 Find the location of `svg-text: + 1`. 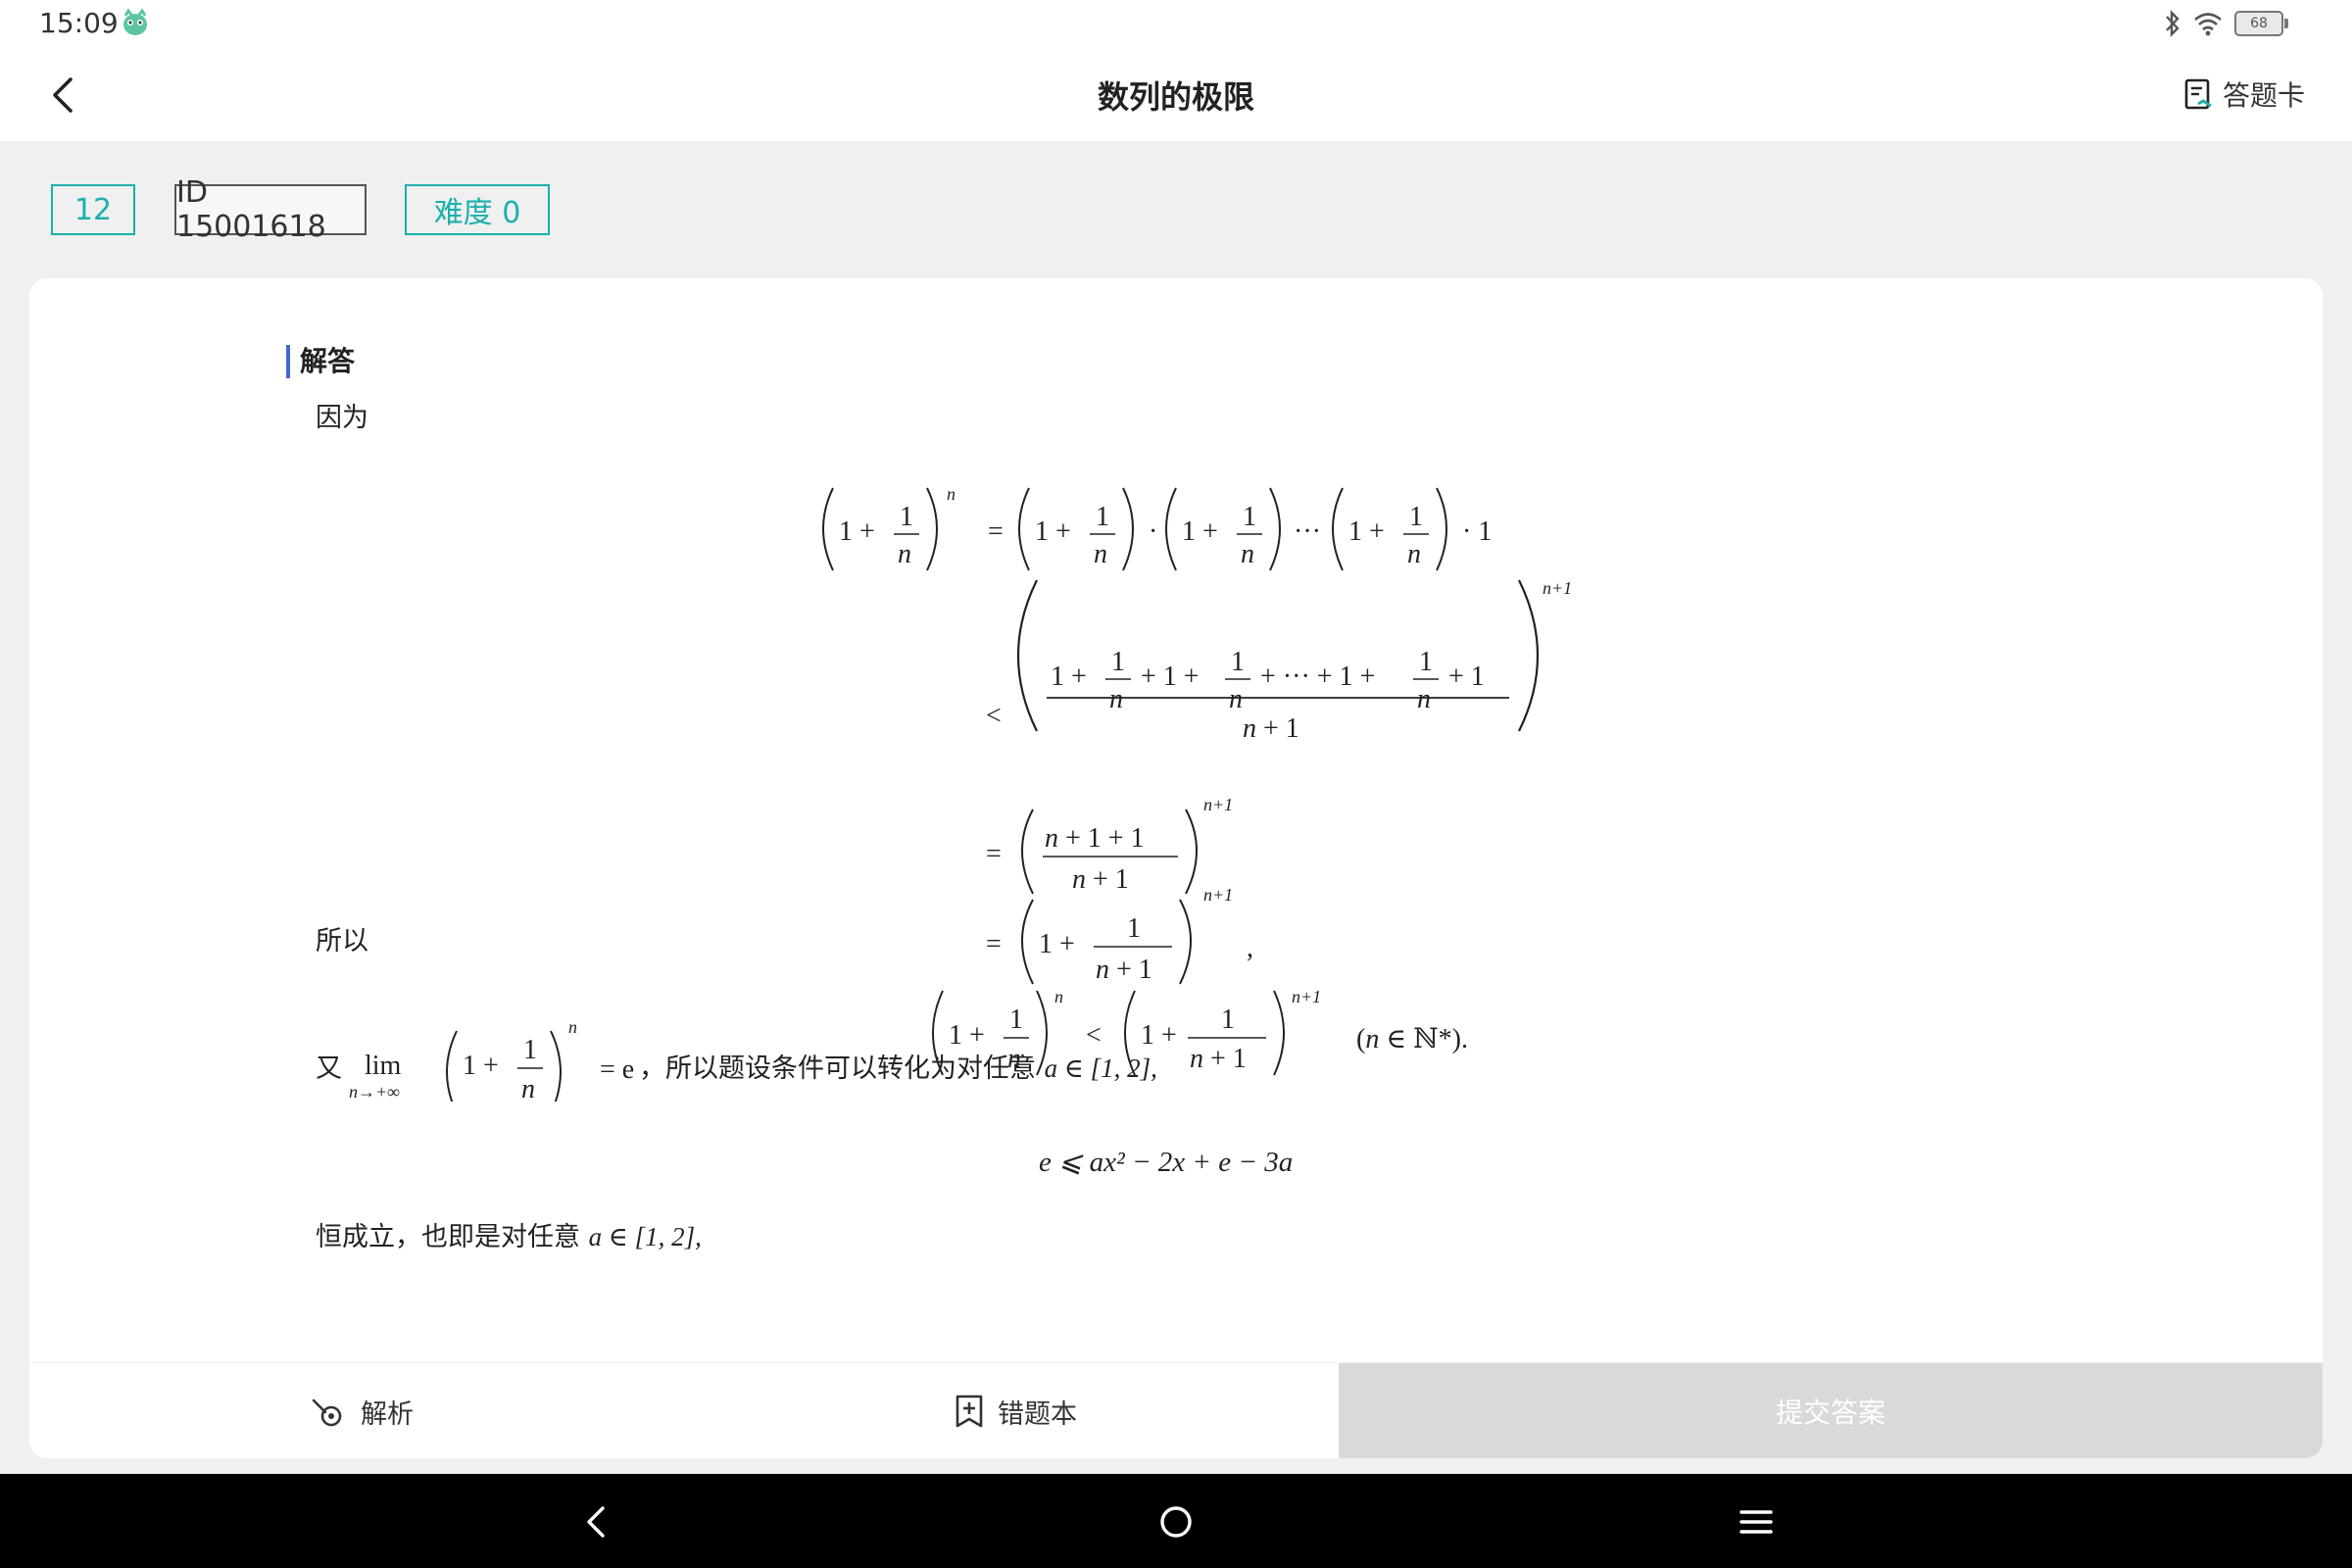

svg-text: + 1 is located at coordinates (1466, 677).